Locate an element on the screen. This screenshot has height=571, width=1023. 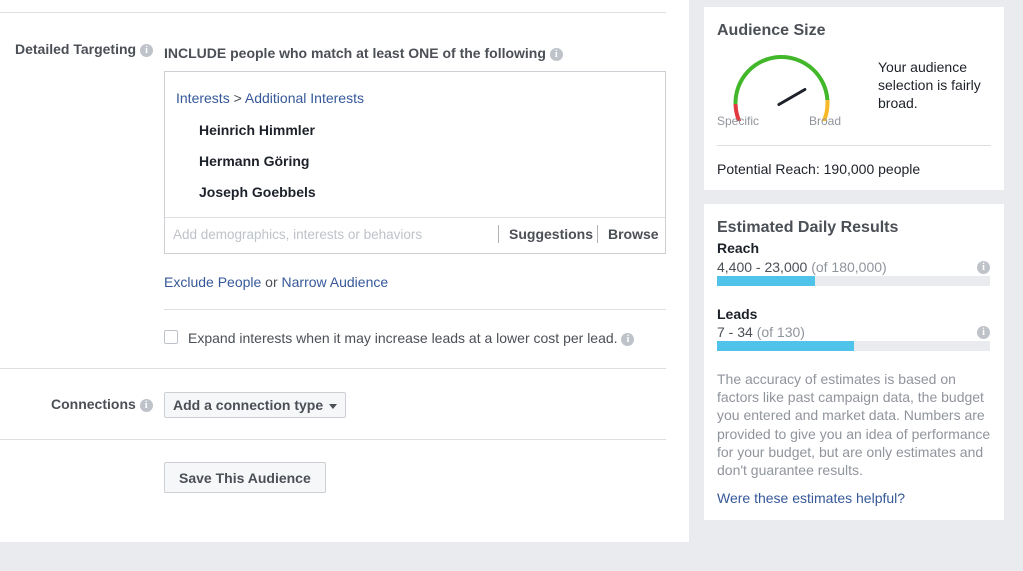
suggestions-link: Suggestions is located at coordinates (551, 234).